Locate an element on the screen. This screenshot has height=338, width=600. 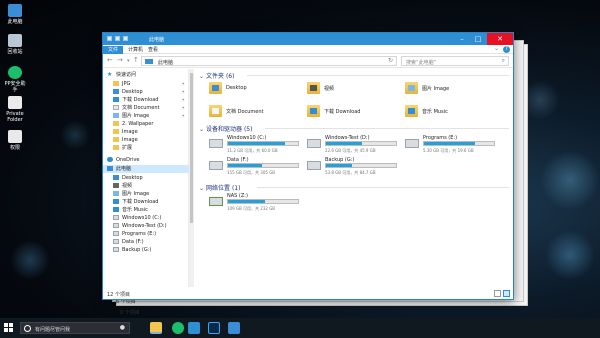
drive-e: Programs (E:) 5.30 GB 可用，共 19.6 GB is located at coordinates (455, 145).